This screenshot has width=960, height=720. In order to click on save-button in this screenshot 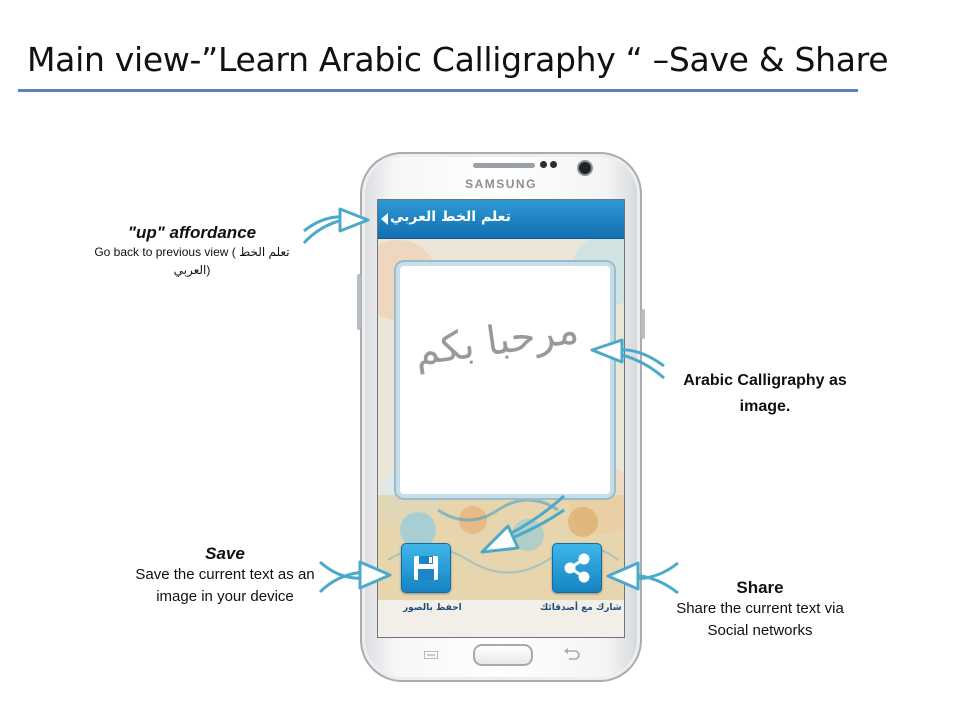, I will do `click(426, 568)`.